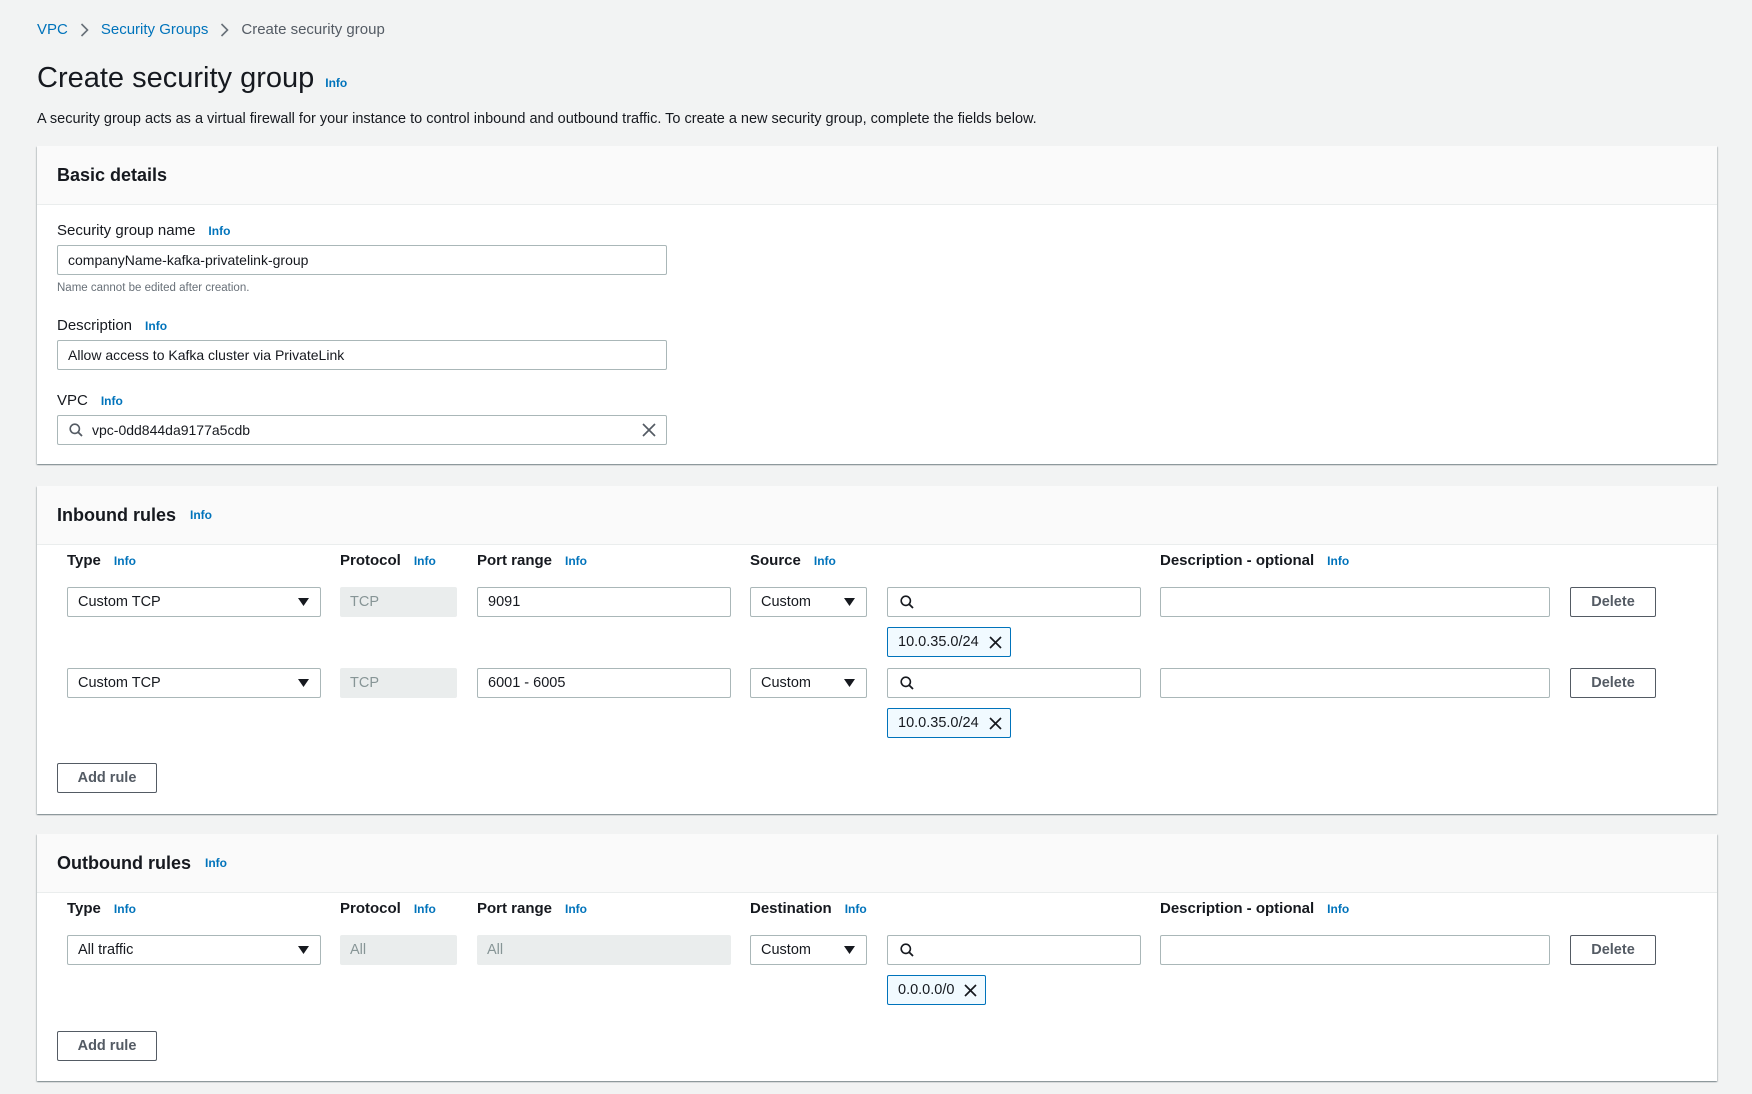  What do you see at coordinates (224, 30) in the screenshot?
I see `chevron-right-icon` at bounding box center [224, 30].